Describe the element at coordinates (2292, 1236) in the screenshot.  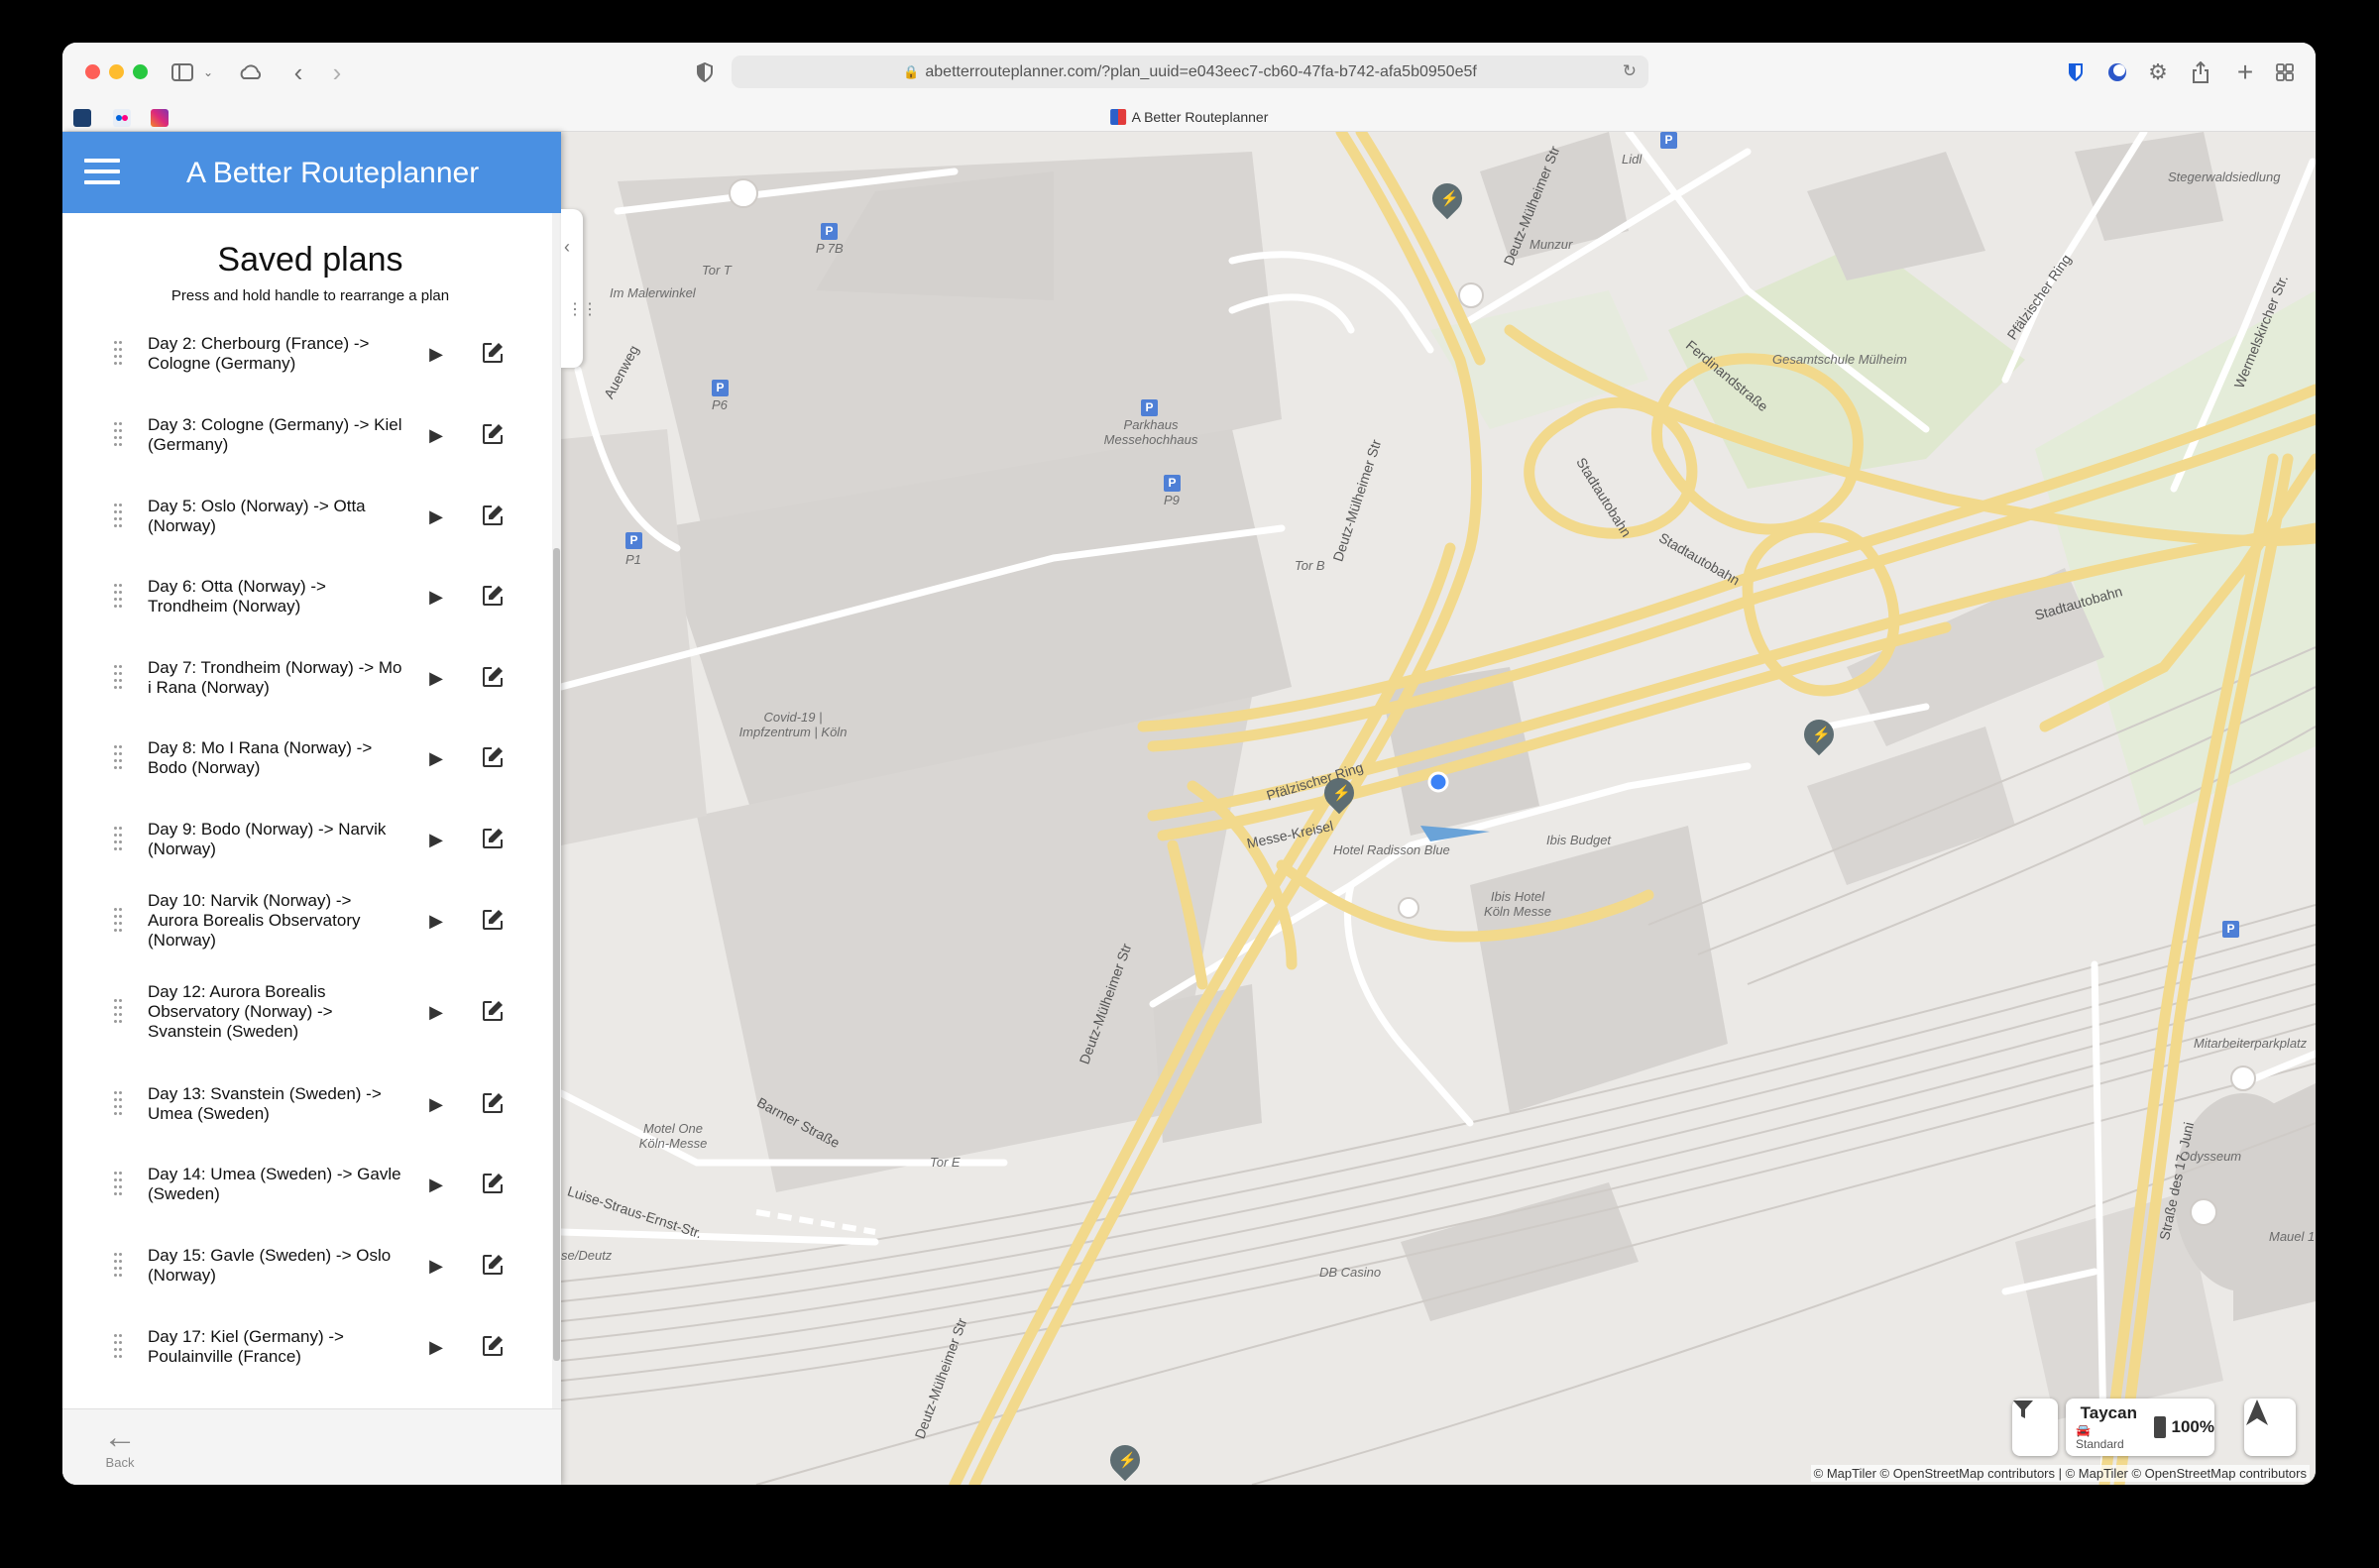
I see `poi-label: Mauel 1` at that location.